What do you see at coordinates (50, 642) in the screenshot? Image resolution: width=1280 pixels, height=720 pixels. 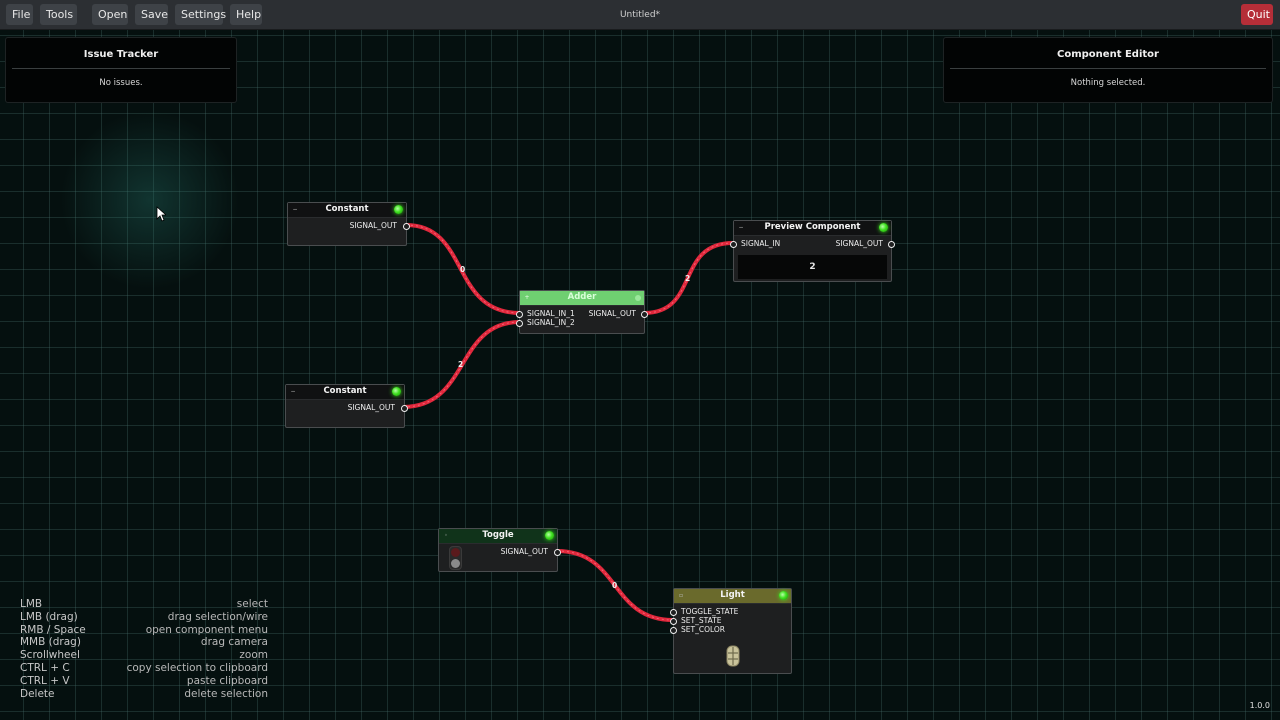 I see `shortcut-key: MMB (drag)` at bounding box center [50, 642].